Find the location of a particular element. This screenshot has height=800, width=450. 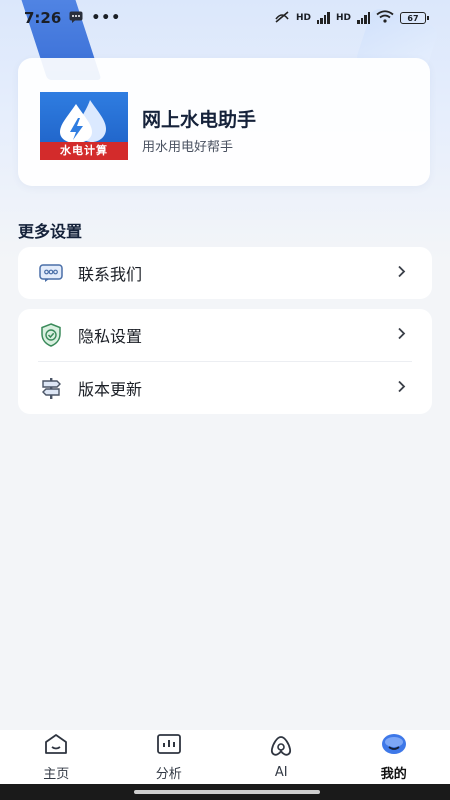

tab-mine: 我的 is located at coordinates (394, 757).